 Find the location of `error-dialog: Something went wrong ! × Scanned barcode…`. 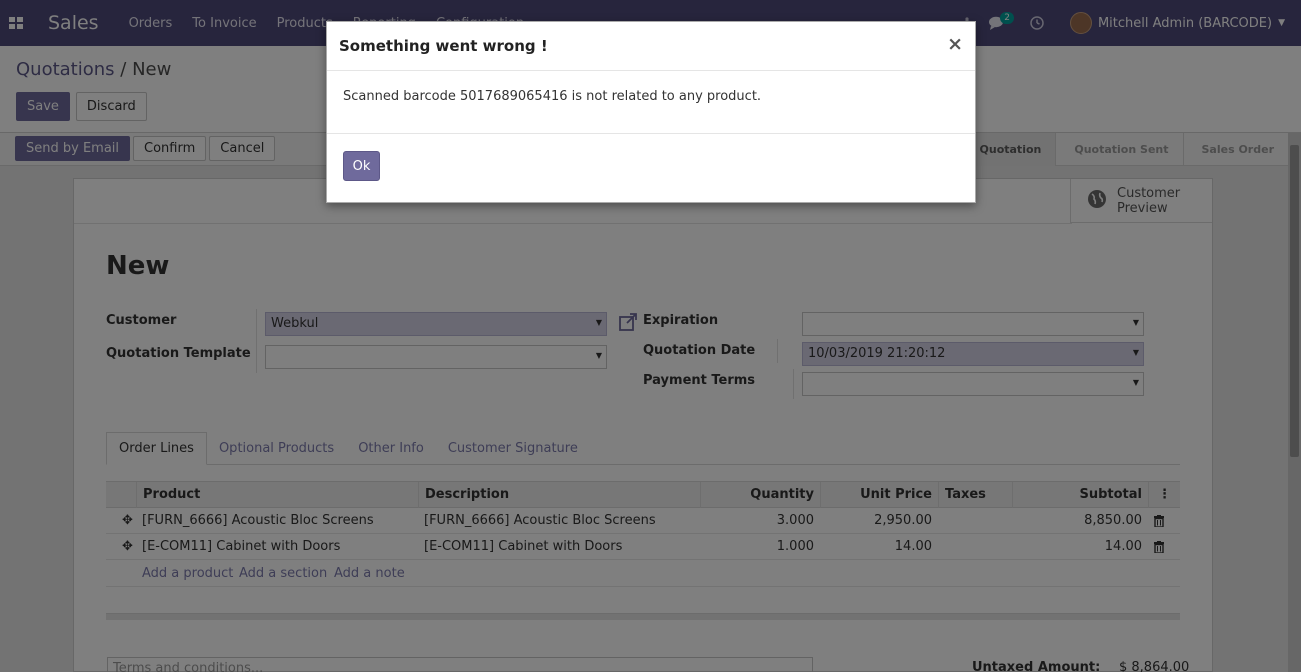

error-dialog: Something went wrong ! × Scanned barcode… is located at coordinates (651, 112).